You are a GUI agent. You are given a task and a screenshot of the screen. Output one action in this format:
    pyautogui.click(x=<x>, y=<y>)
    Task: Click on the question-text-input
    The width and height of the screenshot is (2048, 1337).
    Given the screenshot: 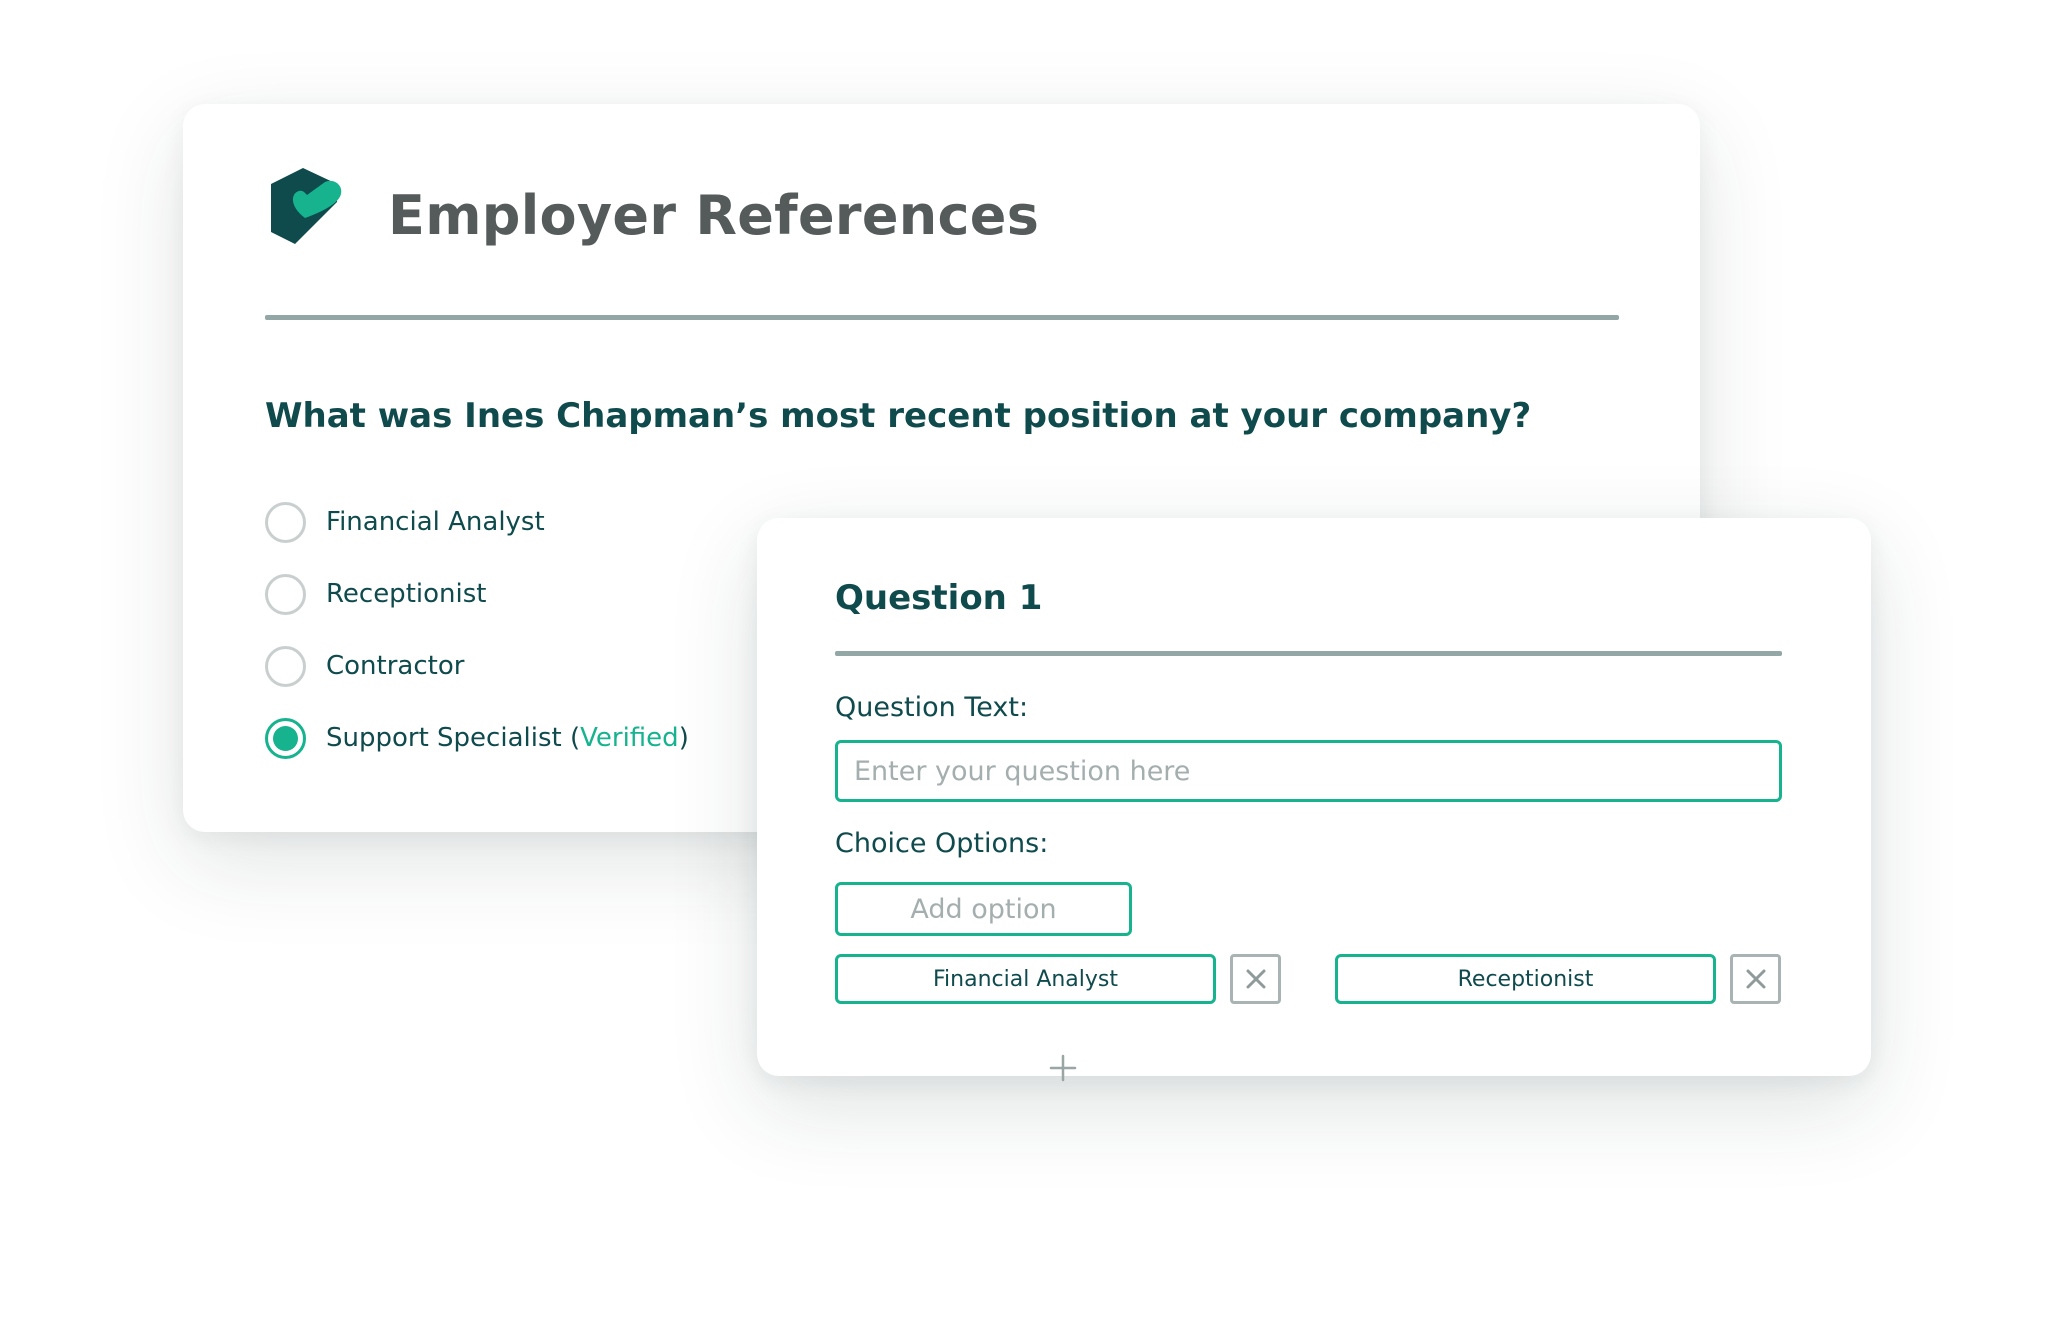 What is the action you would take?
    pyautogui.click(x=1308, y=771)
    